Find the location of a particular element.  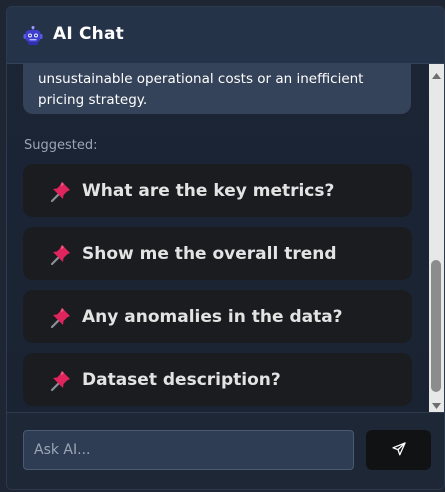

robot-logo-icon is located at coordinates (33, 36).